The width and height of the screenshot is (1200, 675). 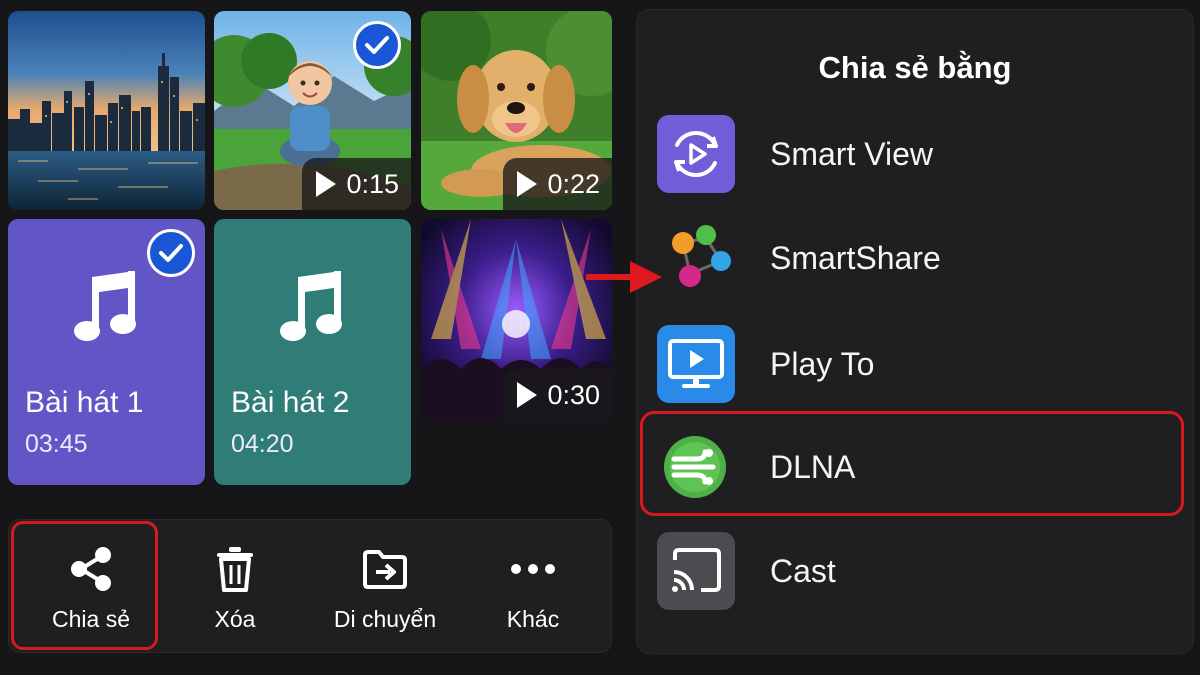 What do you see at coordinates (106, 352) in the screenshot?
I see `gallery-item-song-1: Bài hát 1 03:45` at bounding box center [106, 352].